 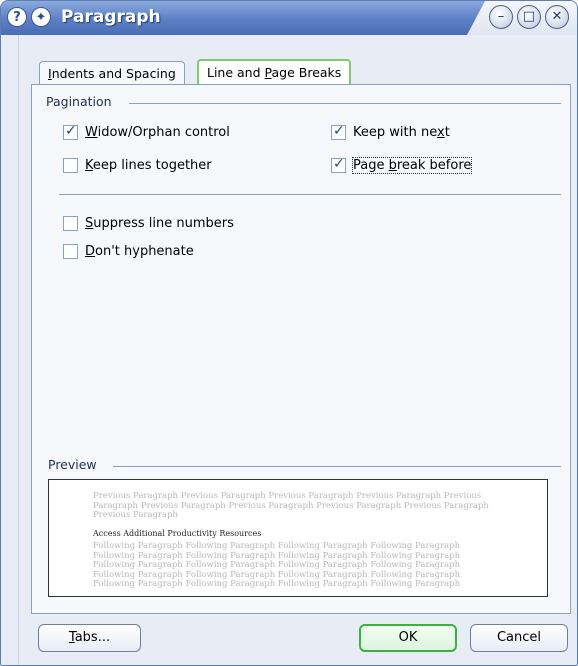 What do you see at coordinates (41, 17) in the screenshot?
I see `pin-icon: ✦` at bounding box center [41, 17].